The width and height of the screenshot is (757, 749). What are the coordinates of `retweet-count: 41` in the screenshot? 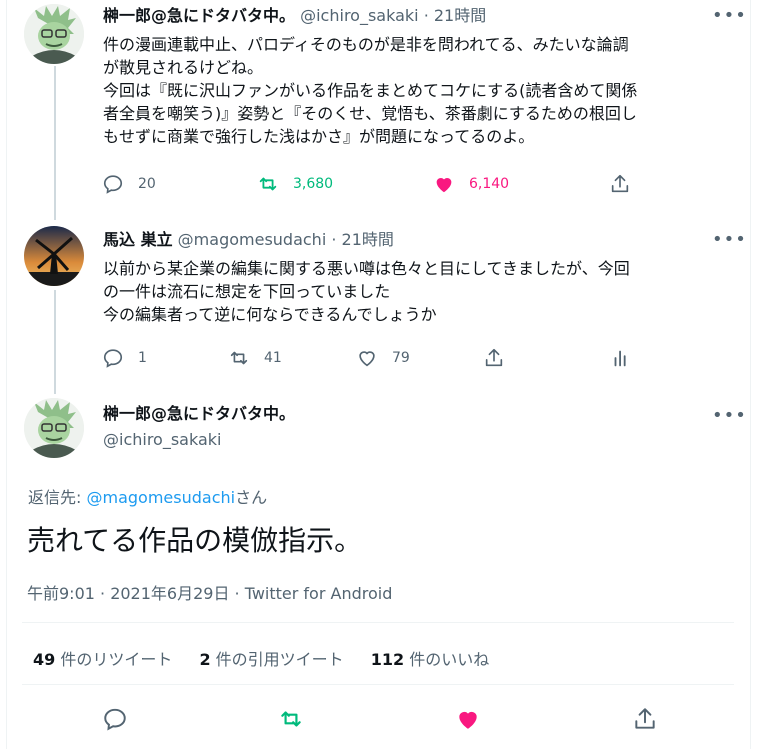 It's located at (273, 358).